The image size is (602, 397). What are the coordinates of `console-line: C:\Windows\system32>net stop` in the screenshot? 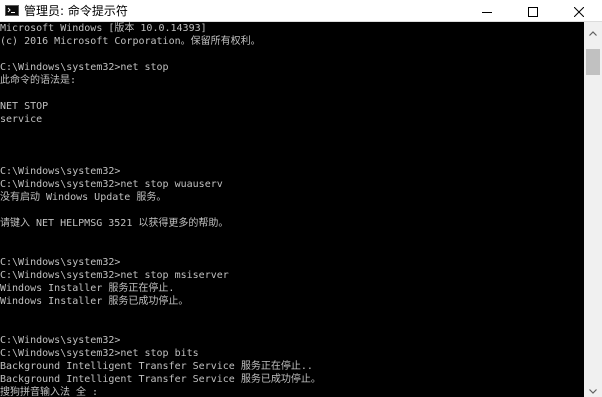 It's located at (84, 67).